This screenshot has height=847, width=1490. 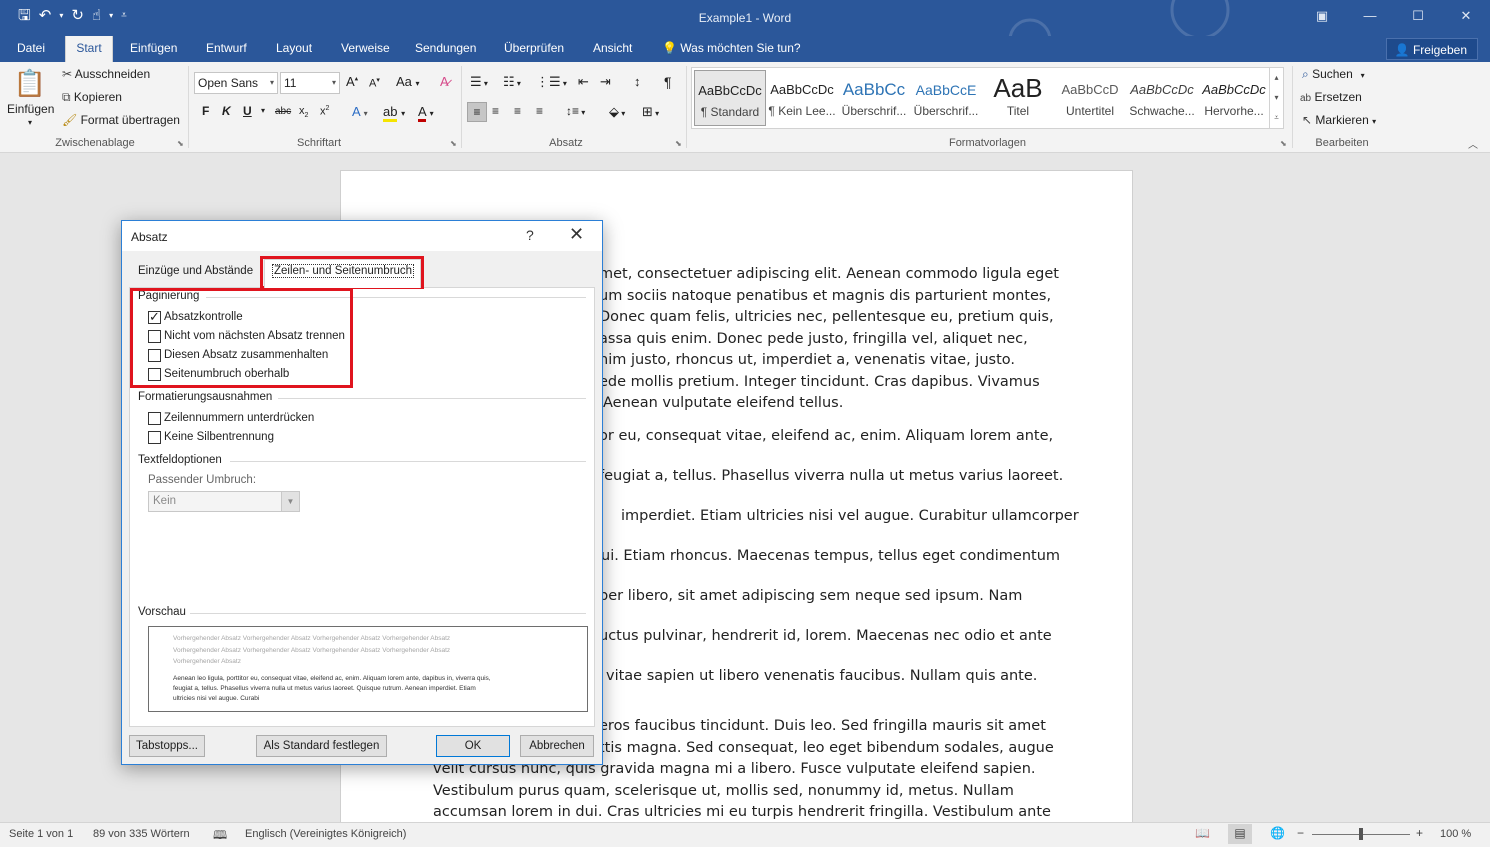 What do you see at coordinates (637, 81) in the screenshot?
I see `sort-icon: ↕` at bounding box center [637, 81].